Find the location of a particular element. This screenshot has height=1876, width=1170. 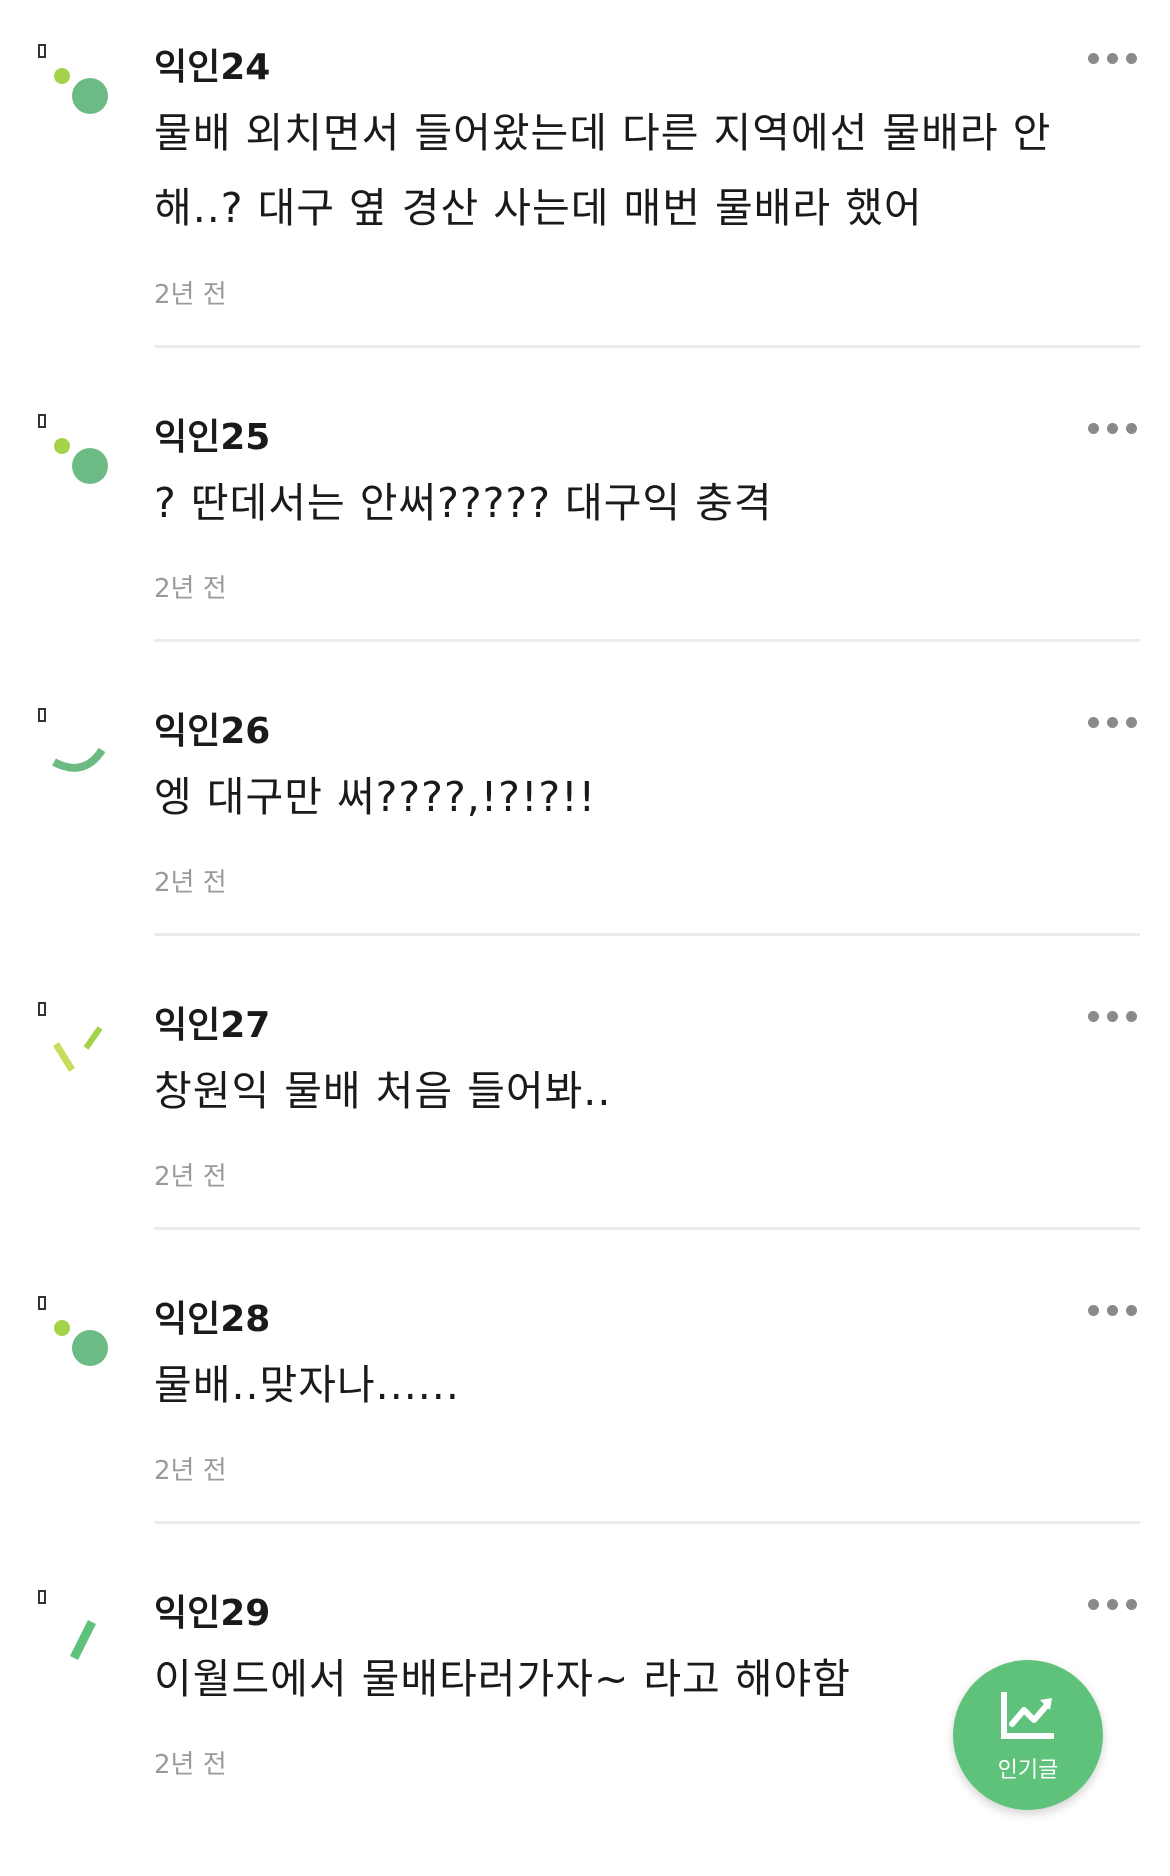

popular-posts-button: 인기글 is located at coordinates (1028, 1735).